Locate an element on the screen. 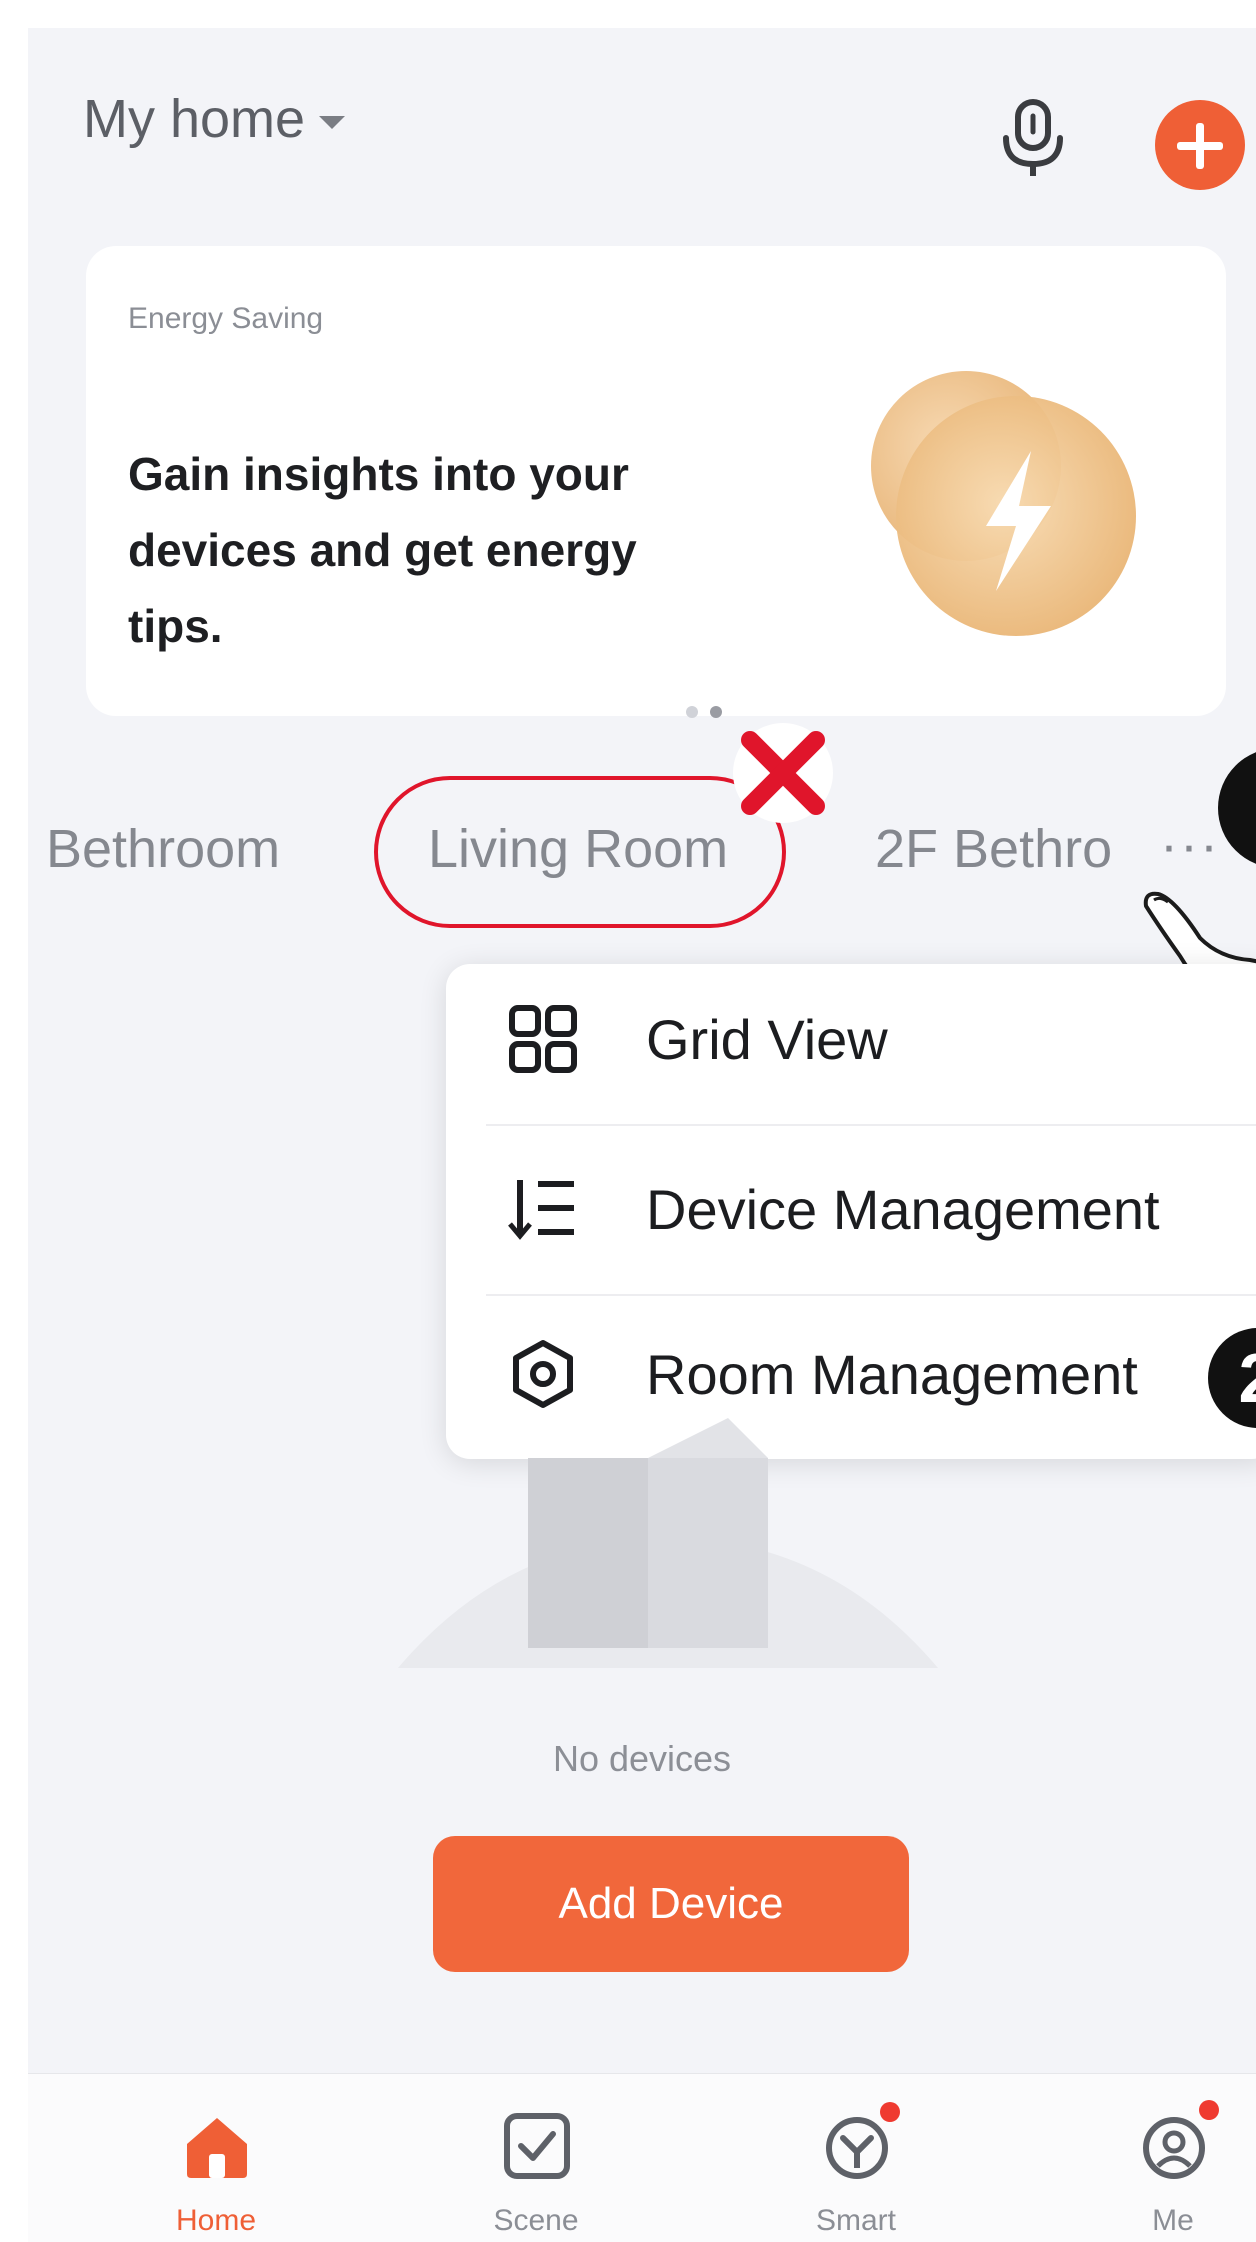 This screenshot has width=1256, height=2242. menu-item-grid-view: Grid View is located at coordinates (851, 1039).